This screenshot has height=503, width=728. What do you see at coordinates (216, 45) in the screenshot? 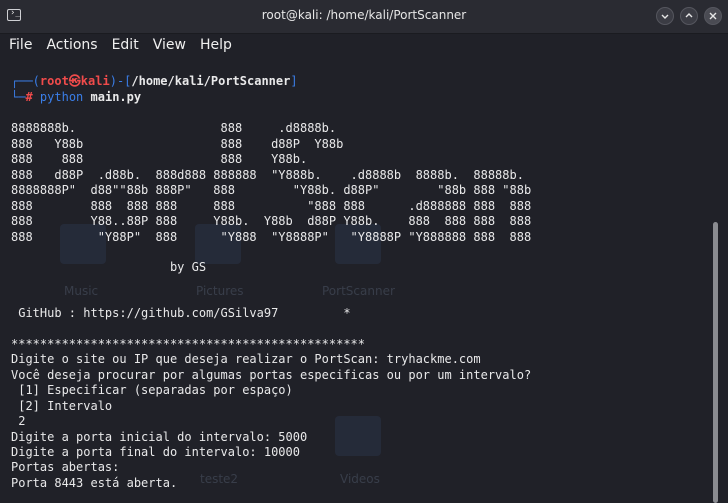
I see `menu-help: Help` at bounding box center [216, 45].